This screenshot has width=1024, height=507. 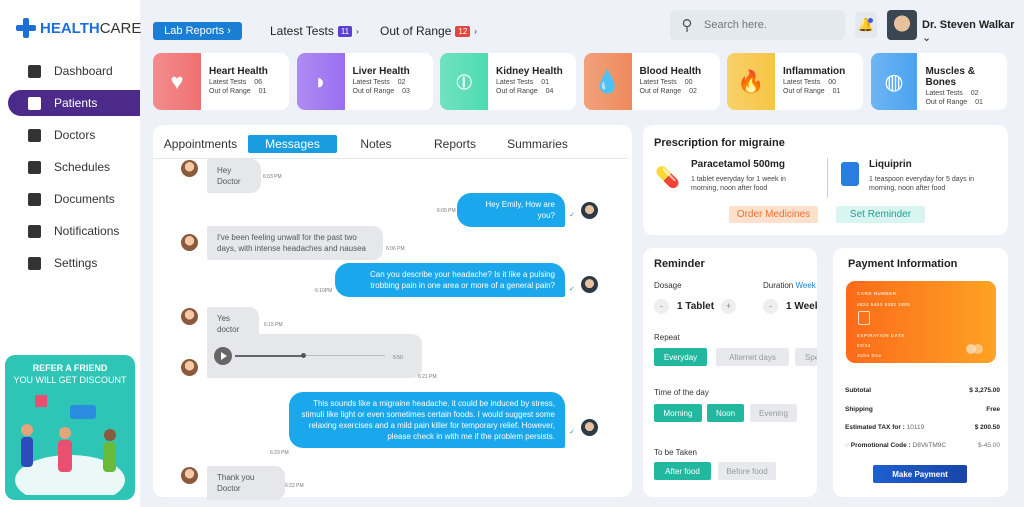 What do you see at coordinates (920, 474) in the screenshot?
I see `make-payment-button: Make Payment` at bounding box center [920, 474].